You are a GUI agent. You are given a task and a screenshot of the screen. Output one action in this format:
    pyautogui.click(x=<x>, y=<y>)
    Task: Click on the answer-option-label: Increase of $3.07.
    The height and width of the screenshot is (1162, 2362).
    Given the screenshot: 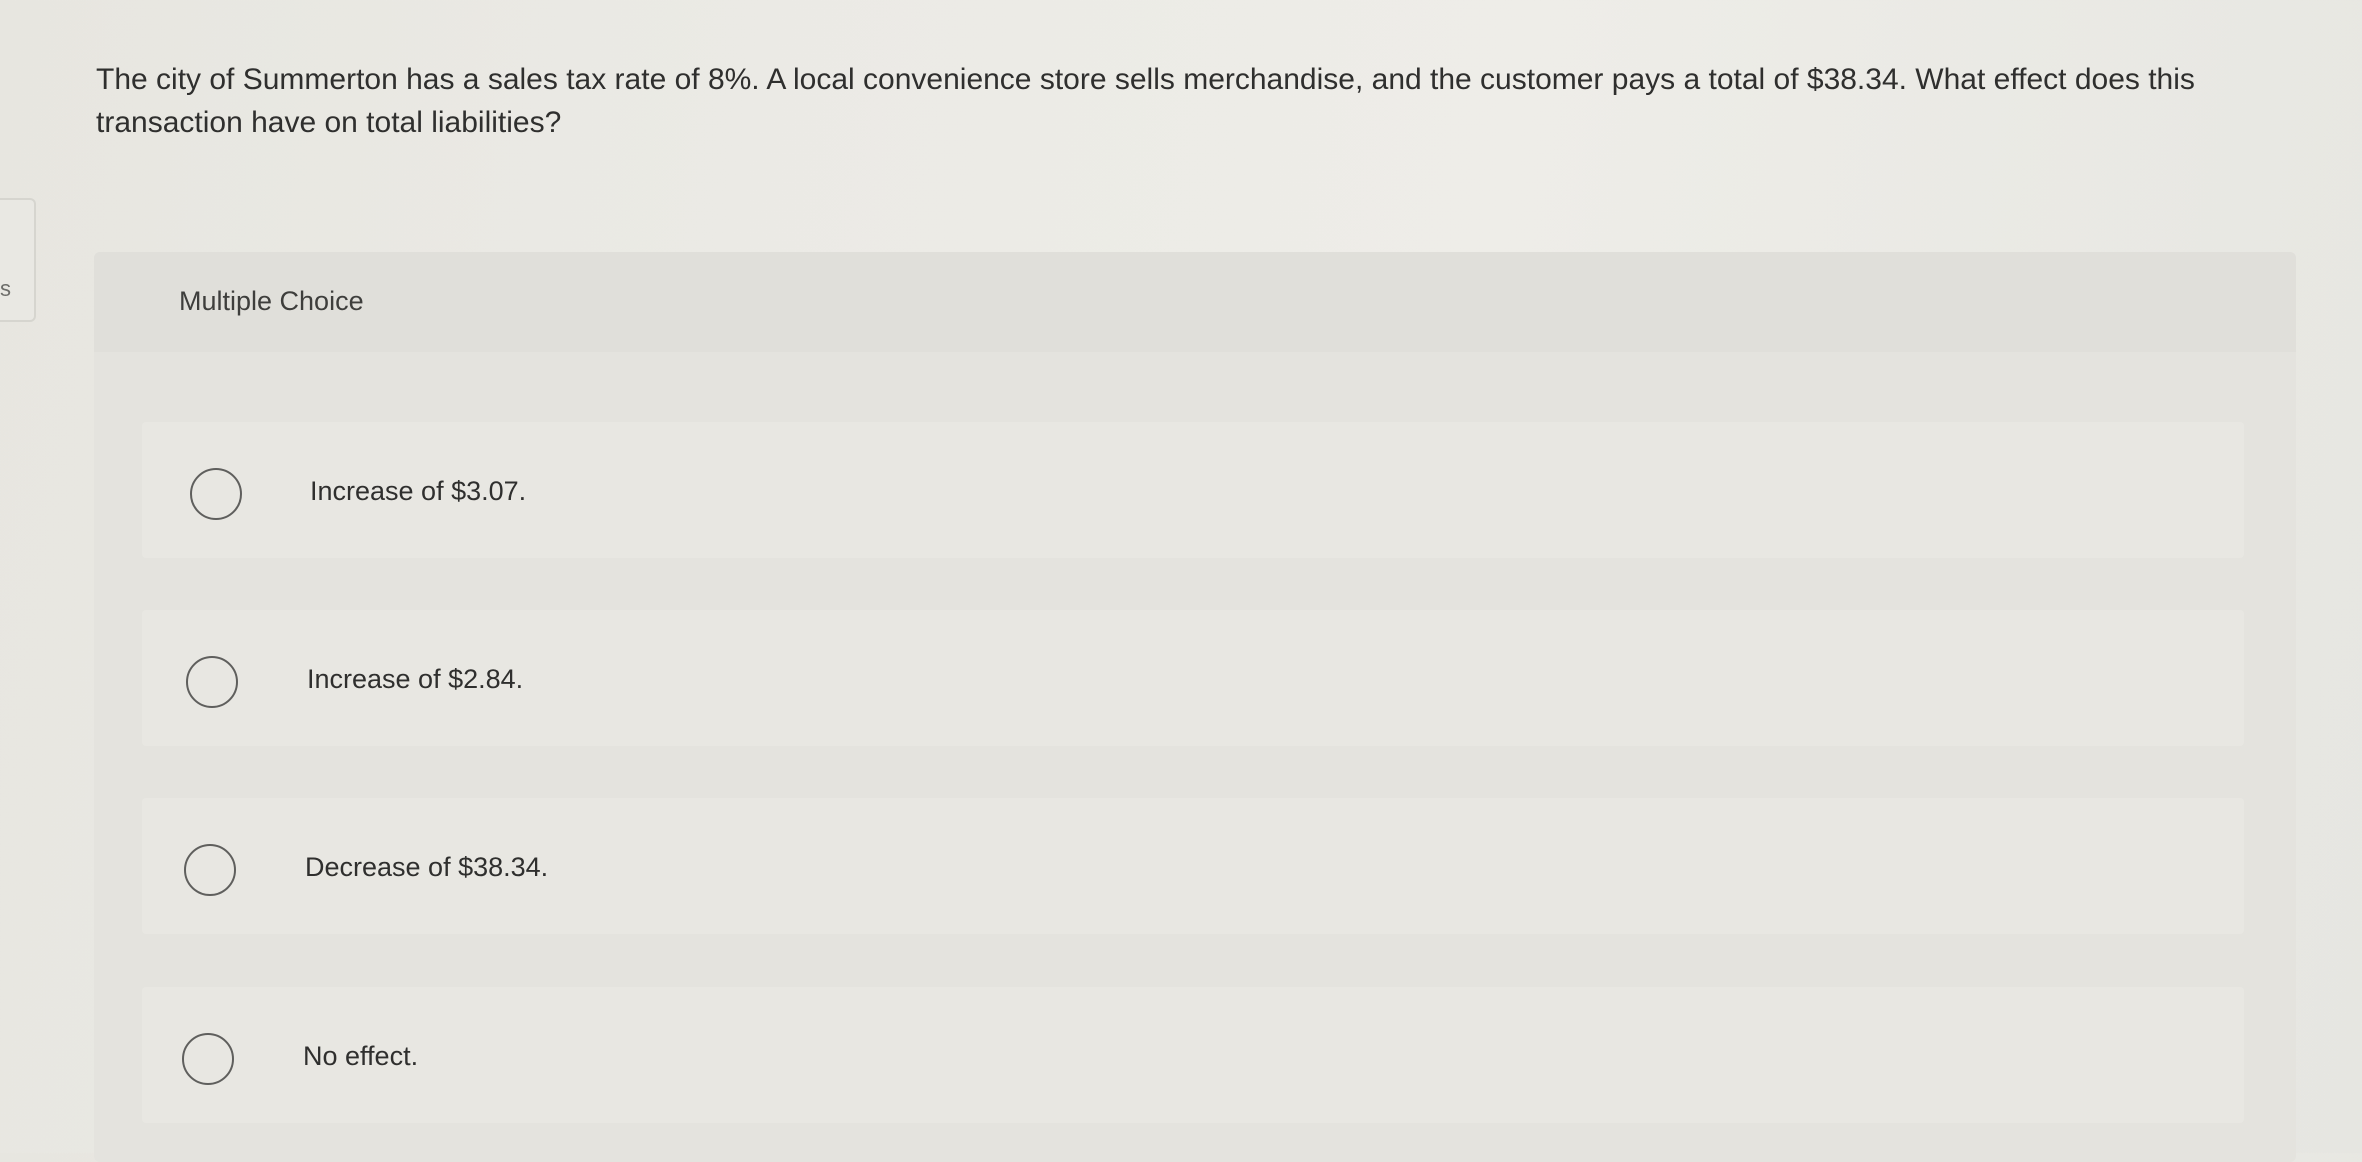 What is the action you would take?
    pyautogui.click(x=418, y=491)
    